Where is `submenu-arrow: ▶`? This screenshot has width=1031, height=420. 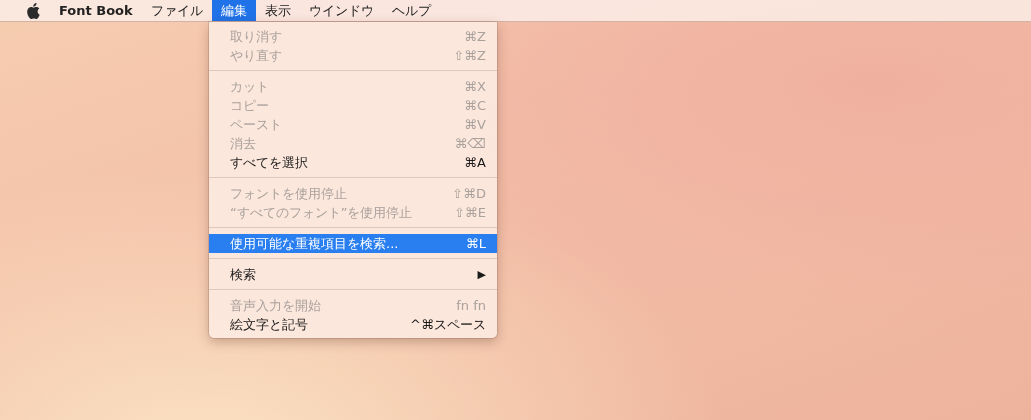 submenu-arrow: ▶ is located at coordinates (481, 274).